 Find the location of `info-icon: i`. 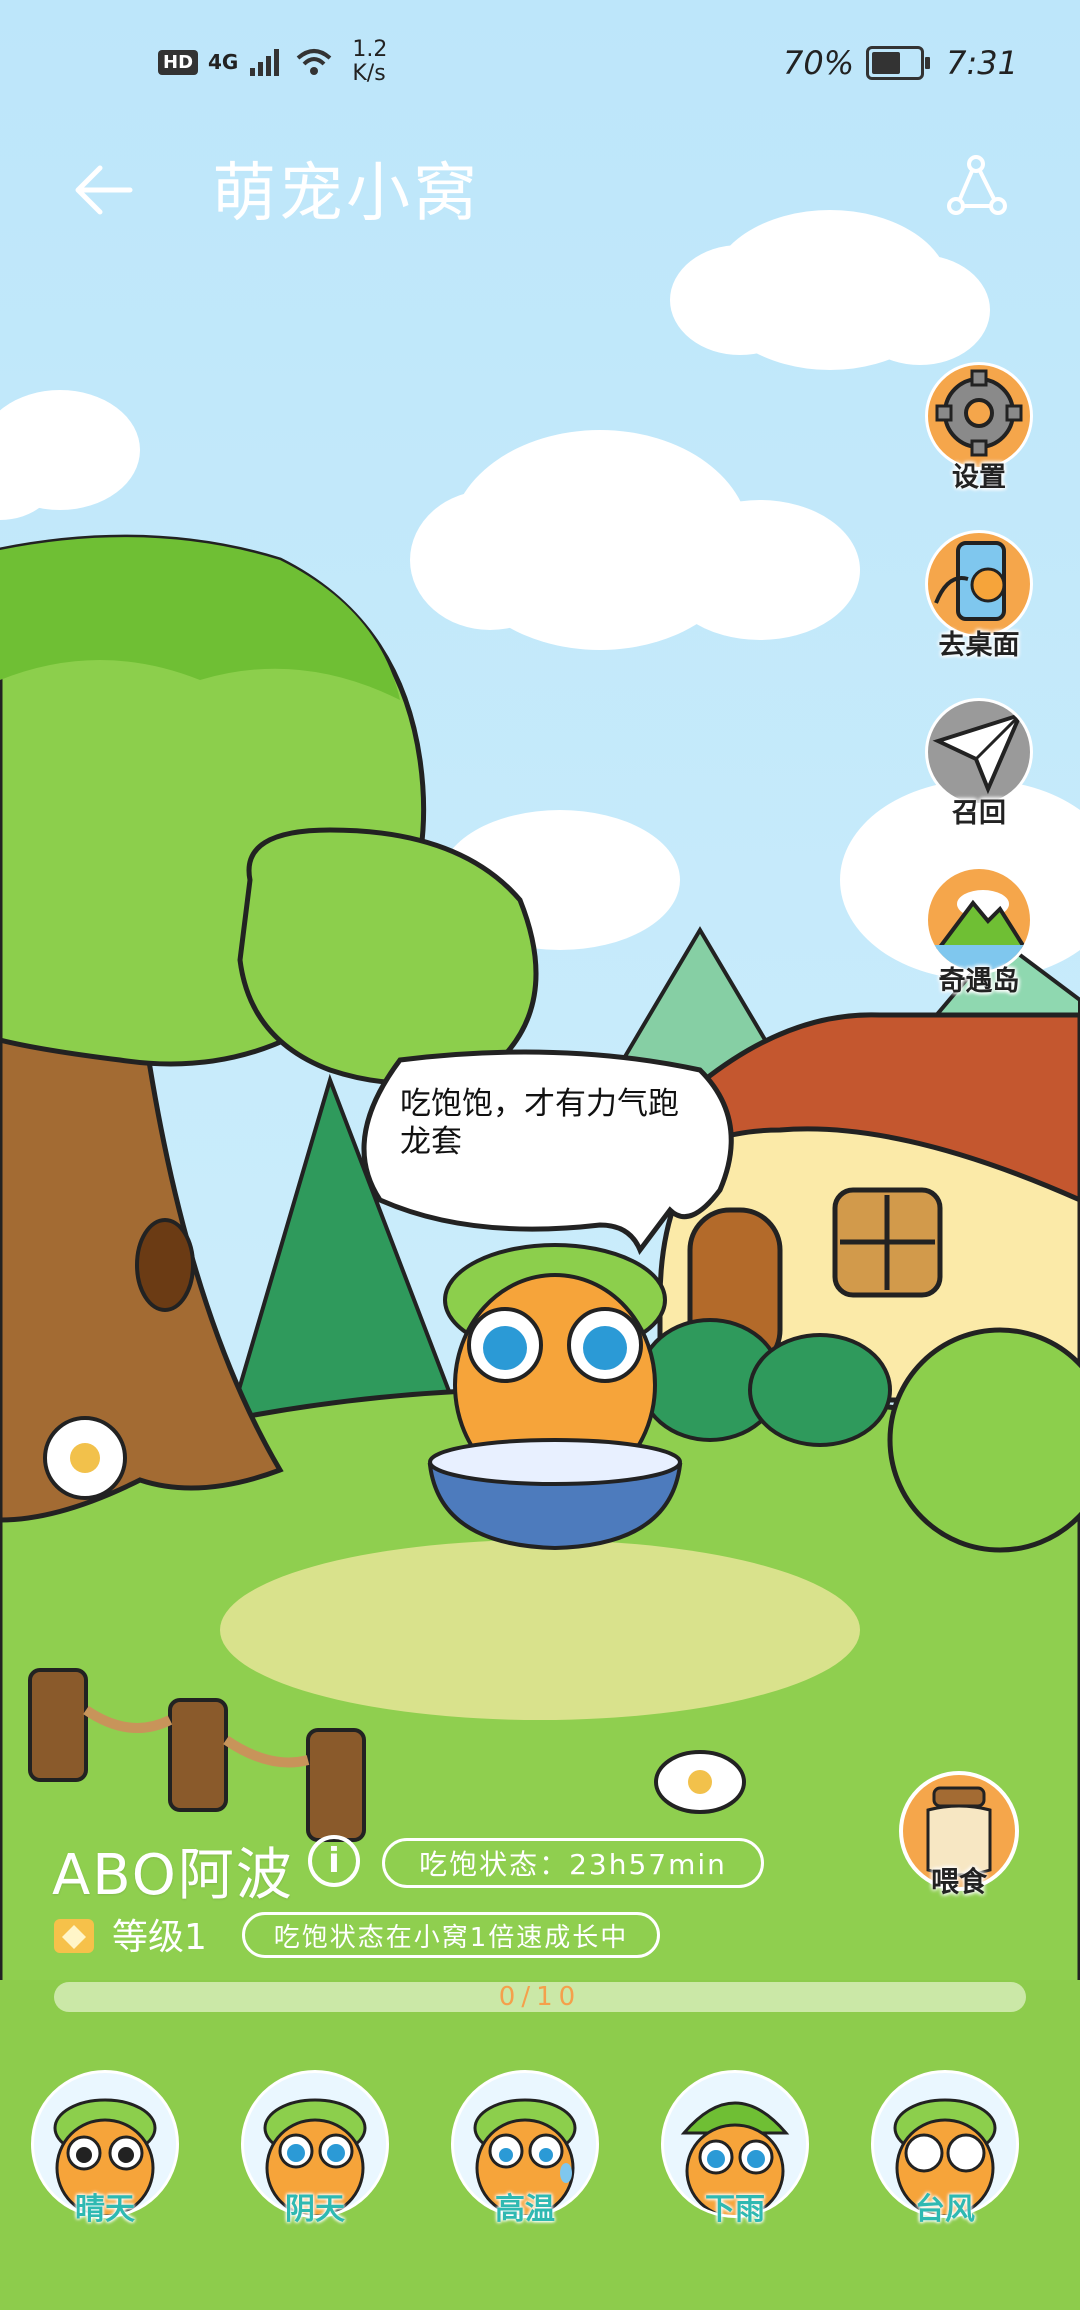

info-icon: i is located at coordinates (334, 1861).